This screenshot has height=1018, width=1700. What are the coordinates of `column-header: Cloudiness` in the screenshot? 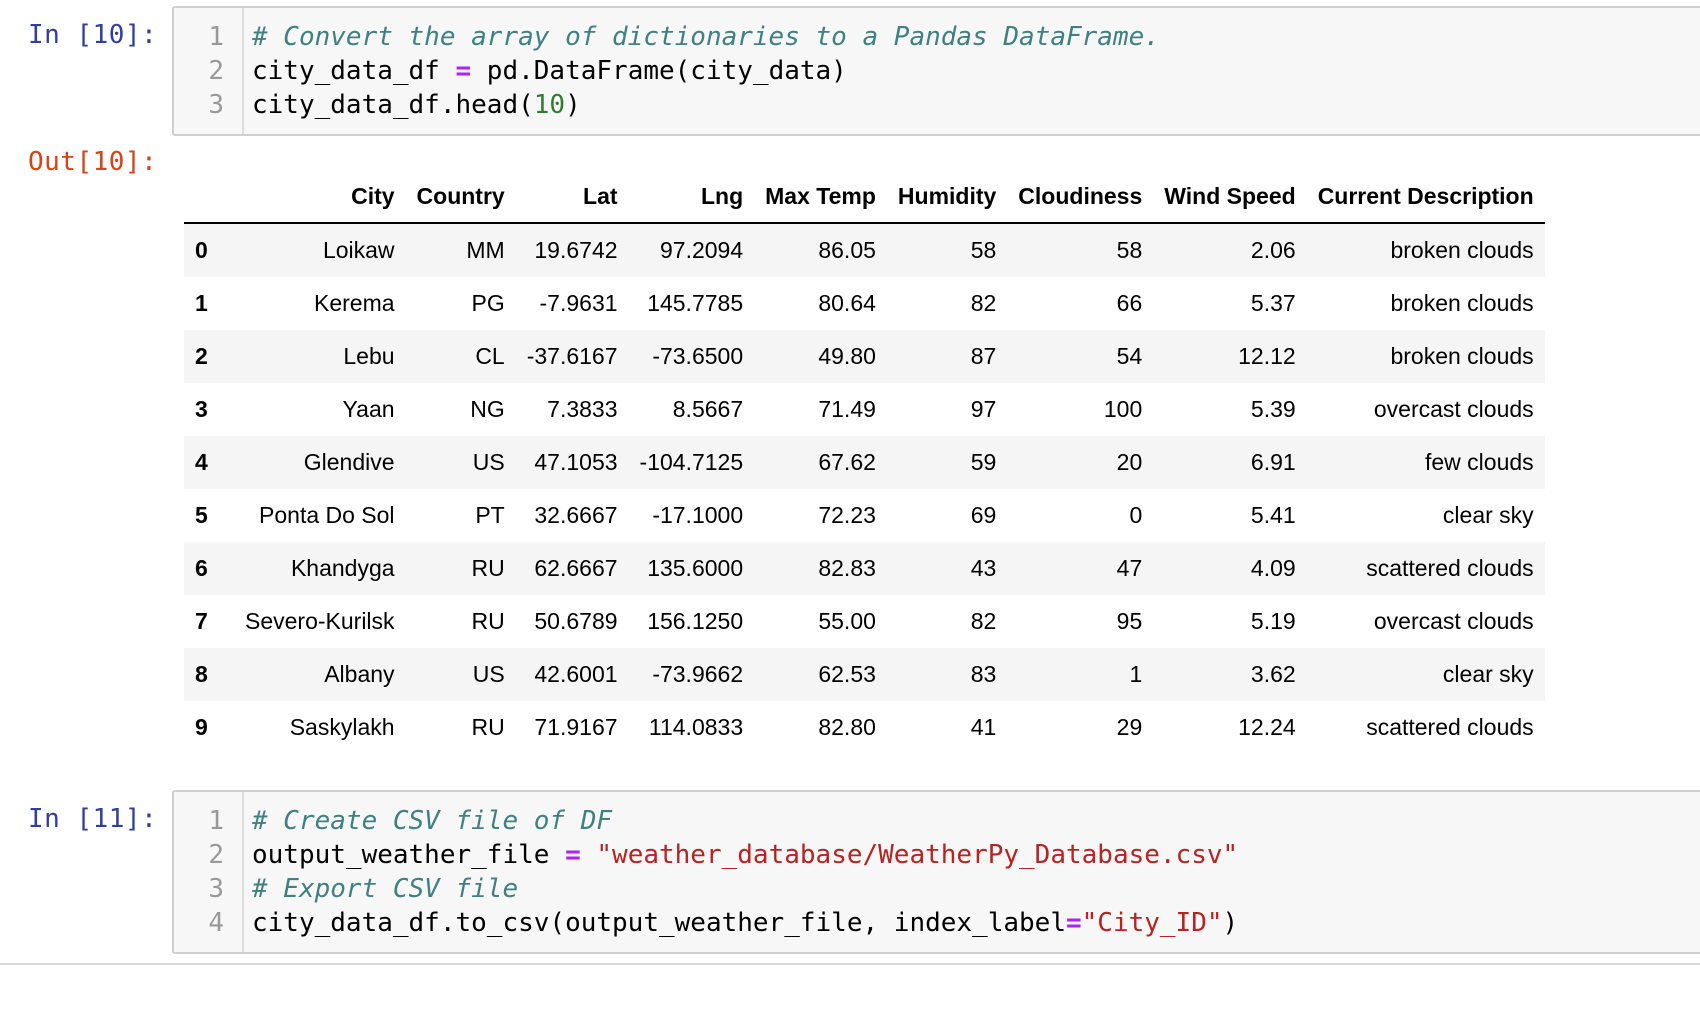 It's located at (1080, 197).